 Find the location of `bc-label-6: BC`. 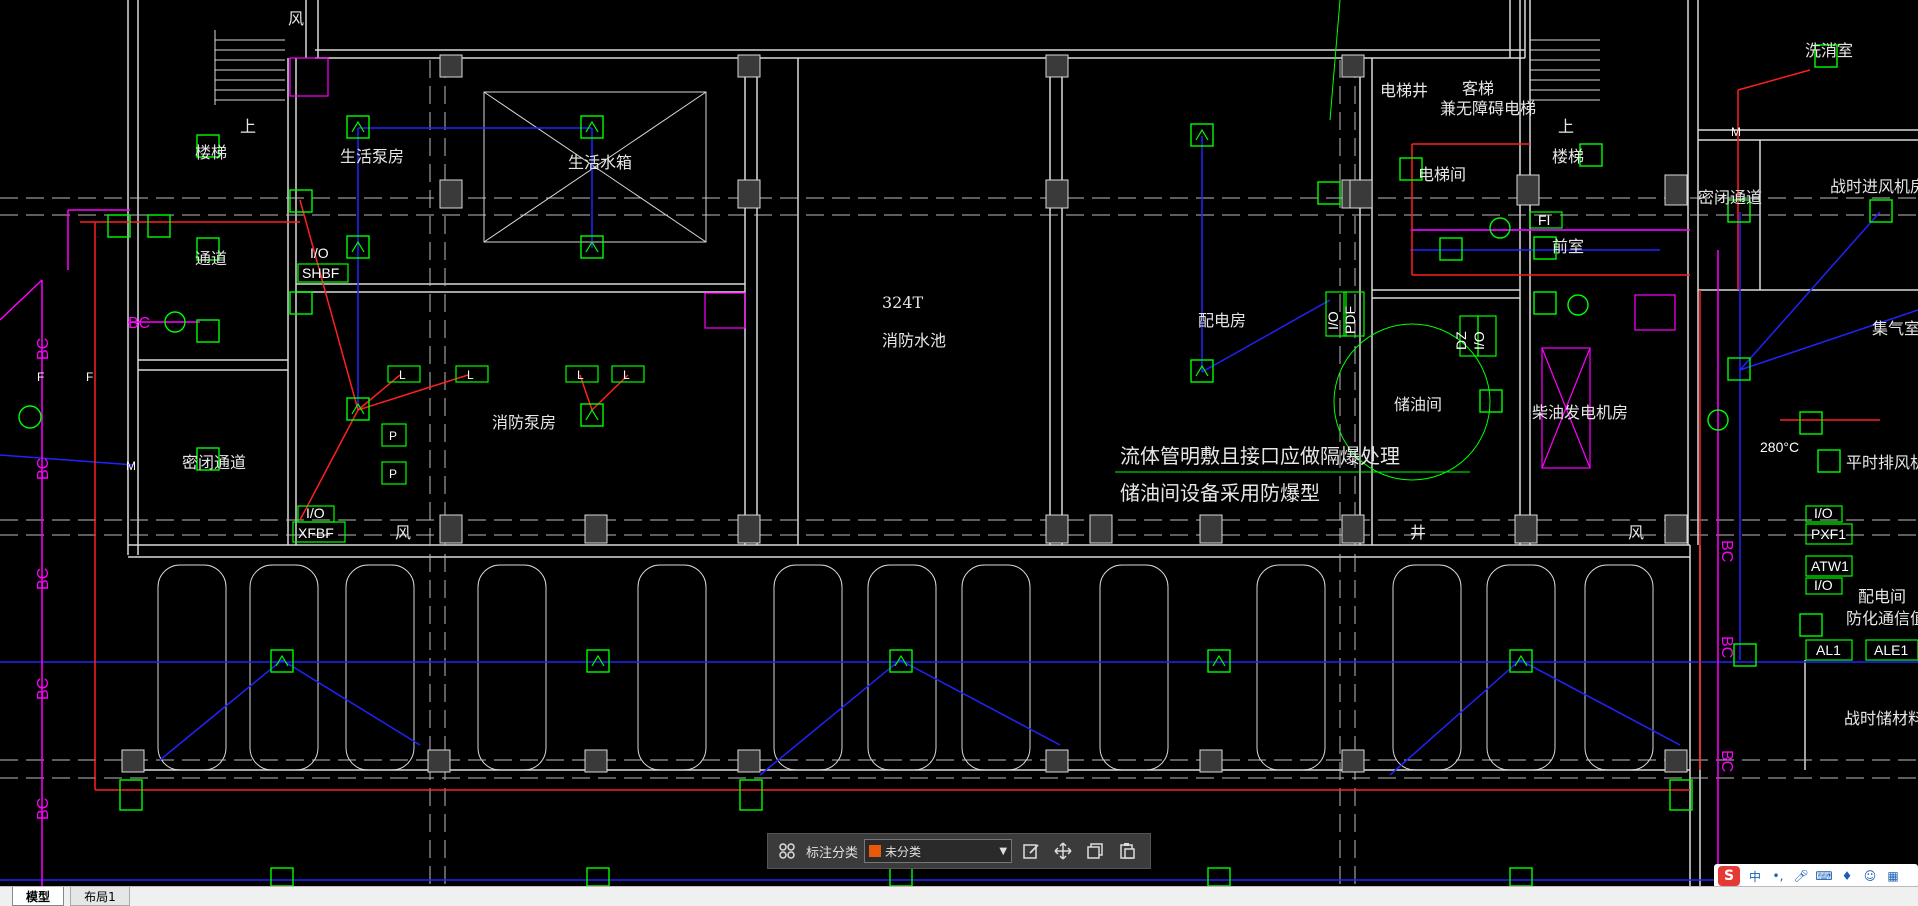

bc-label-6: BC is located at coordinates (139, 323).